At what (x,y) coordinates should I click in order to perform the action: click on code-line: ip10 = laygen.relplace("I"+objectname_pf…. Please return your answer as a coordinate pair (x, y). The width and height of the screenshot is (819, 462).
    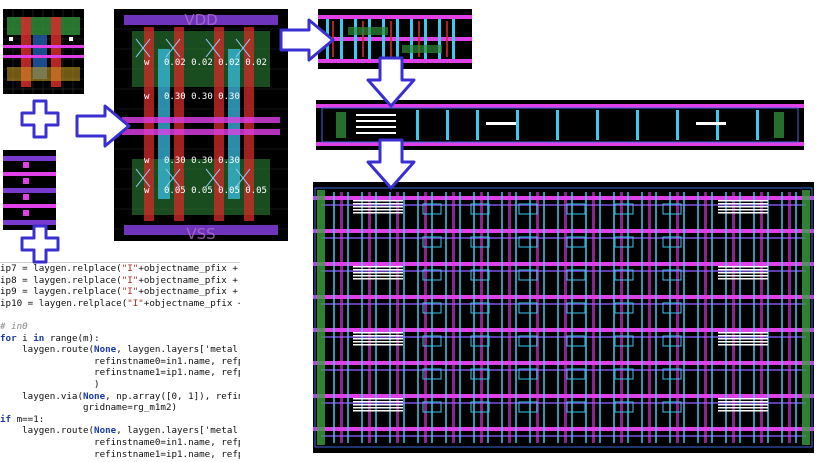
    Looking at the image, I should click on (120, 303).